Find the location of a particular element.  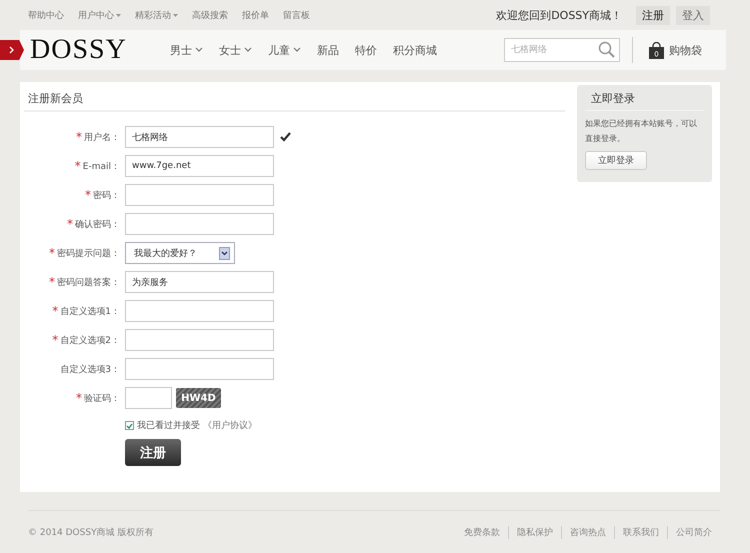

field-label: 自定义选项2： is located at coordinates (90, 340).